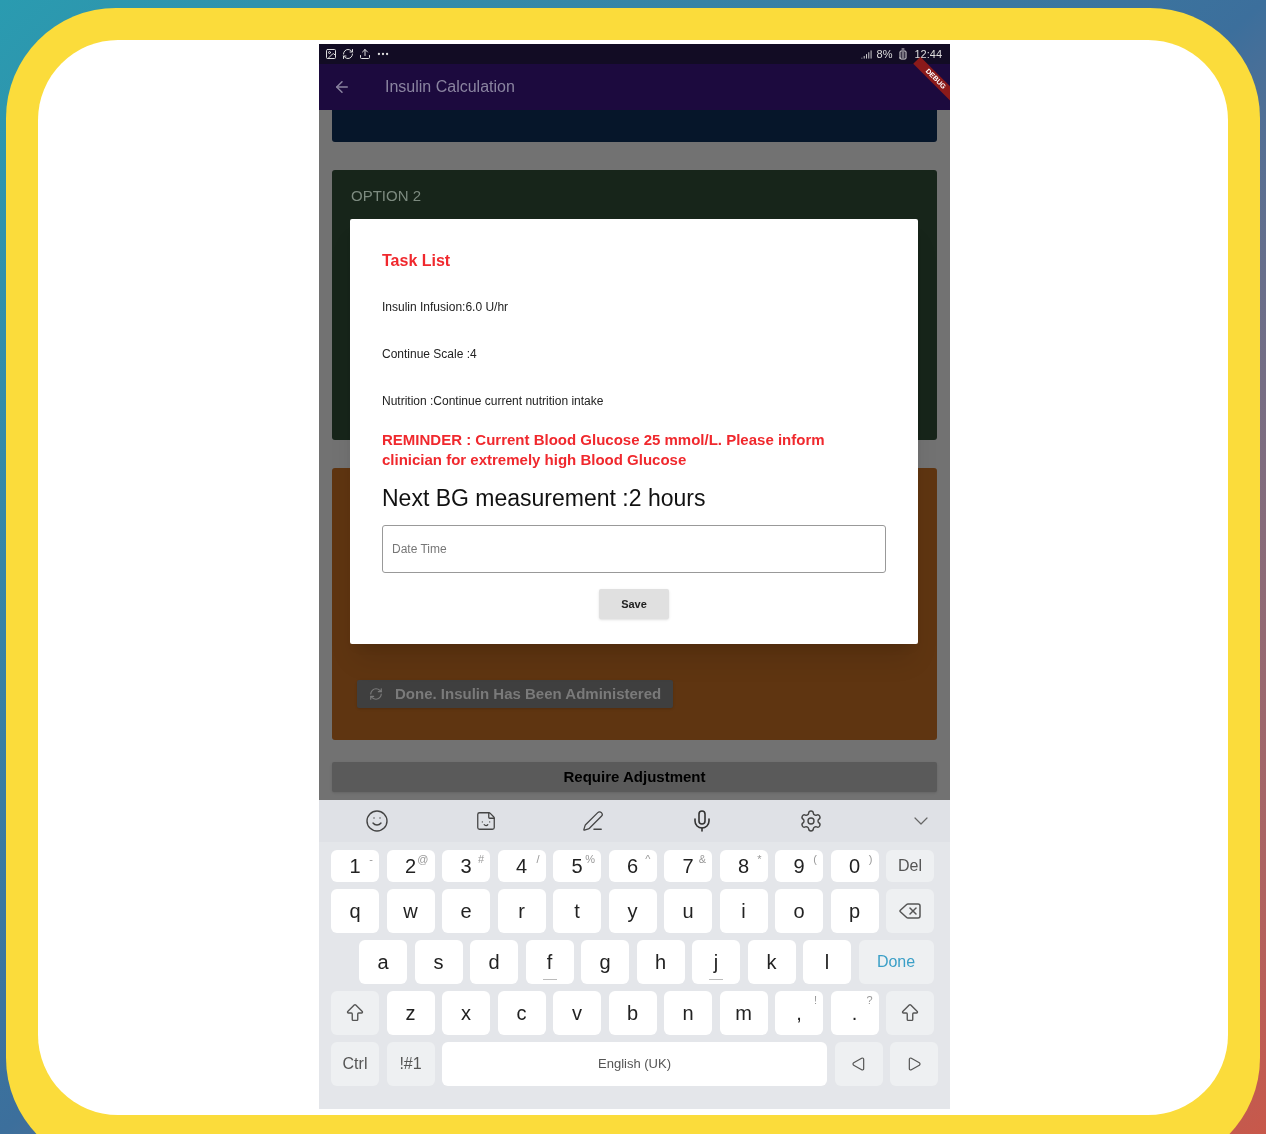 Image resolution: width=1266 pixels, height=1134 pixels. What do you see at coordinates (632, 911) in the screenshot?
I see `keyboard-key: y` at bounding box center [632, 911].